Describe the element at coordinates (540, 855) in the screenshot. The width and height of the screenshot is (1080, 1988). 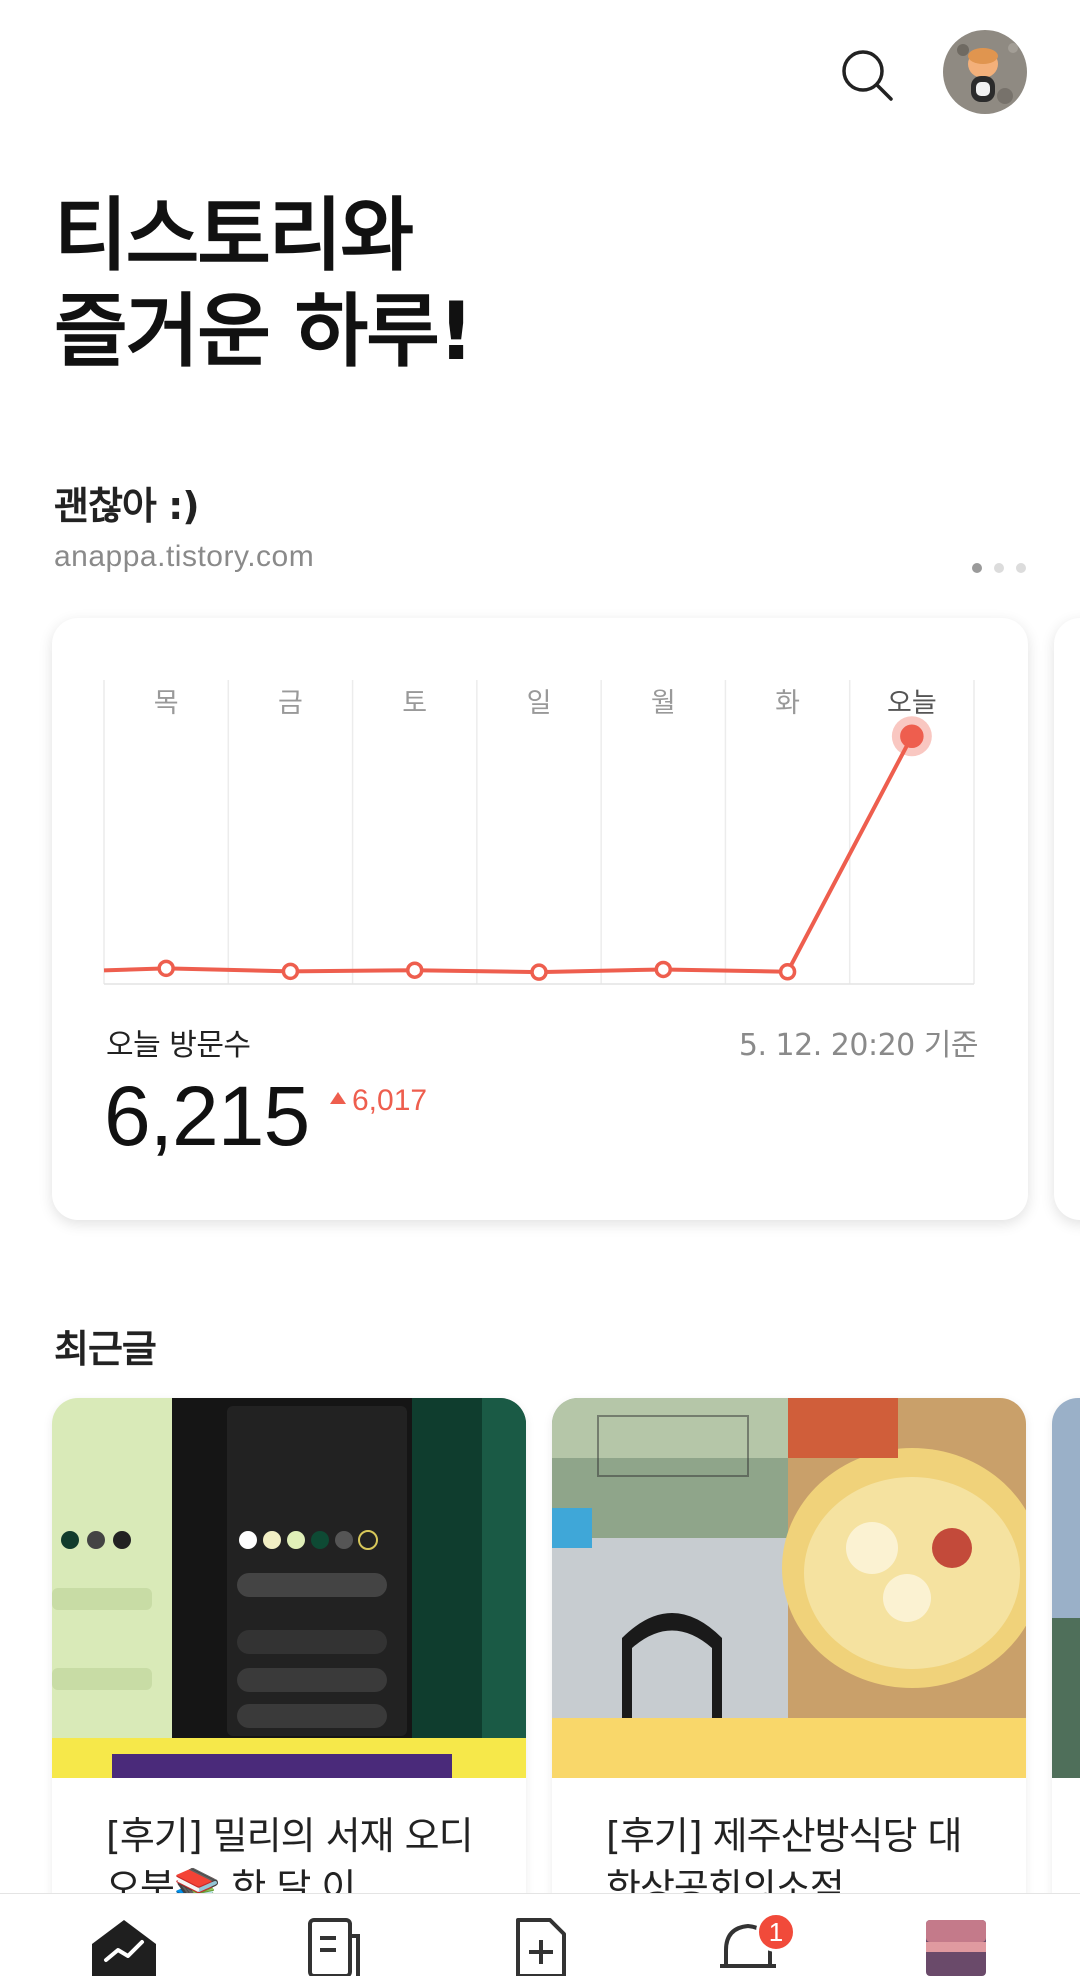
I see `chart-series-line` at that location.